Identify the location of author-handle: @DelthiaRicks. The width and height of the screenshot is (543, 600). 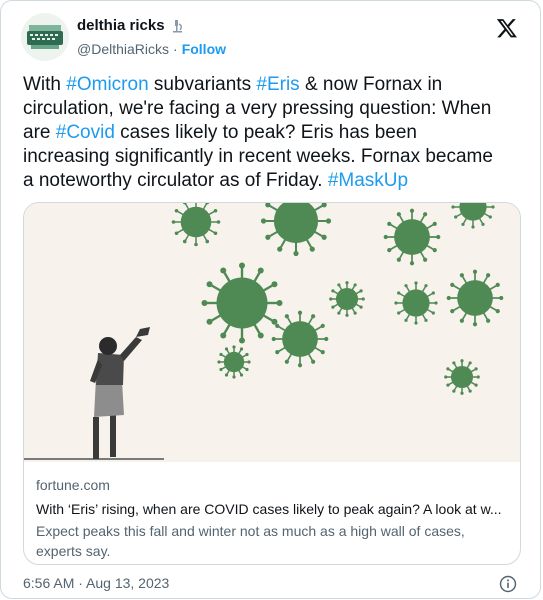
(123, 49).